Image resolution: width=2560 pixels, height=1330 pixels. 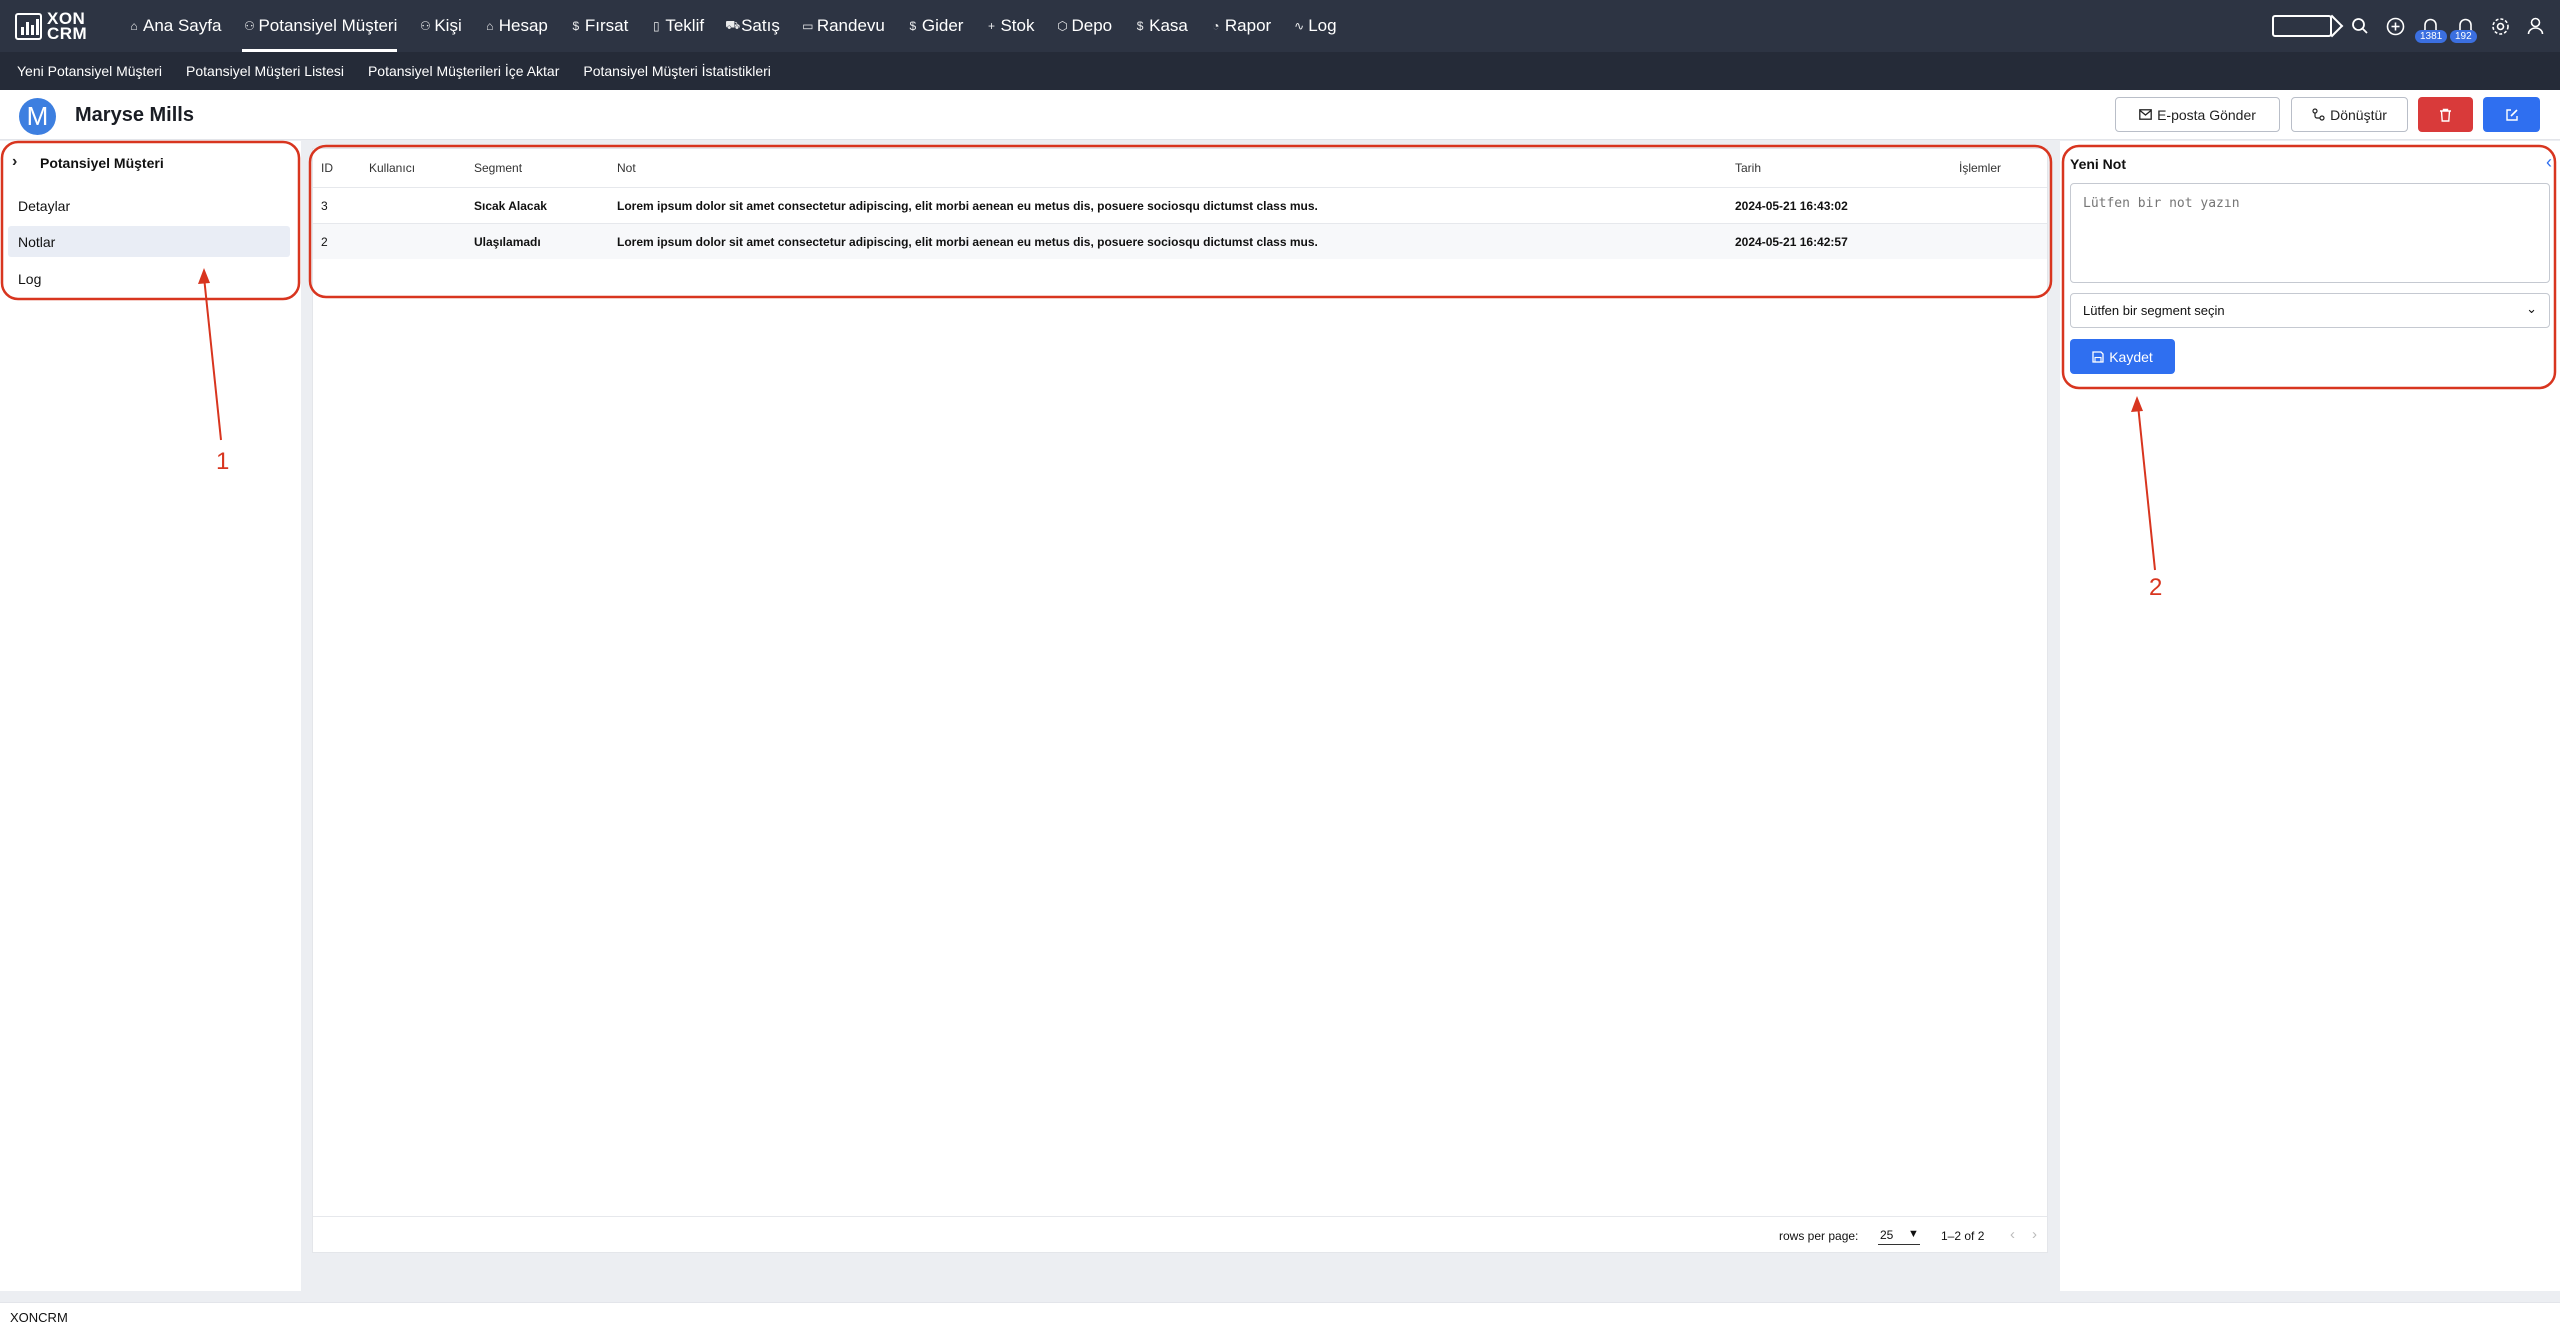 What do you see at coordinates (1899, 1235) in the screenshot?
I see `rows-per-page-select: 25 ▼` at bounding box center [1899, 1235].